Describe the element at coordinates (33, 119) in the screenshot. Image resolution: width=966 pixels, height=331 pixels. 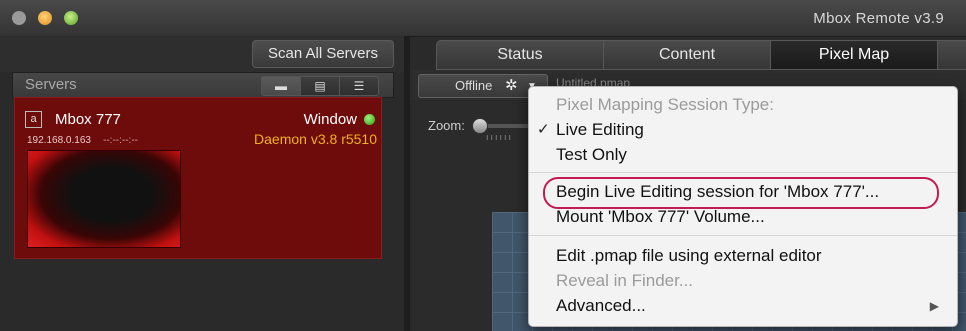
I see `server-letter-badge: a` at that location.